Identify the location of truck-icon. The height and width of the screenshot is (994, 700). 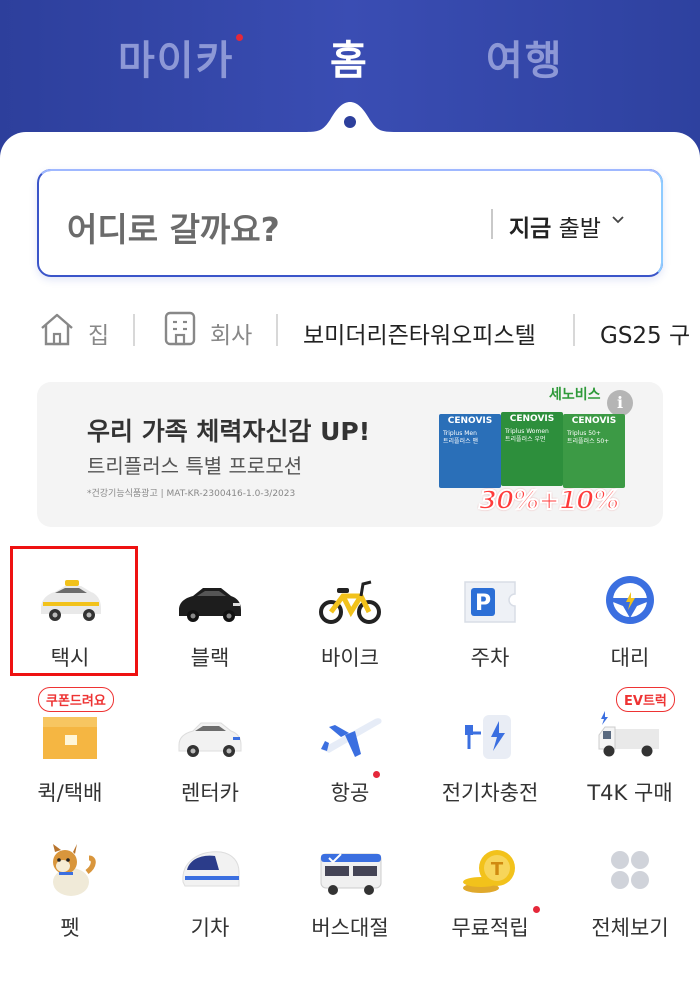
(628, 734).